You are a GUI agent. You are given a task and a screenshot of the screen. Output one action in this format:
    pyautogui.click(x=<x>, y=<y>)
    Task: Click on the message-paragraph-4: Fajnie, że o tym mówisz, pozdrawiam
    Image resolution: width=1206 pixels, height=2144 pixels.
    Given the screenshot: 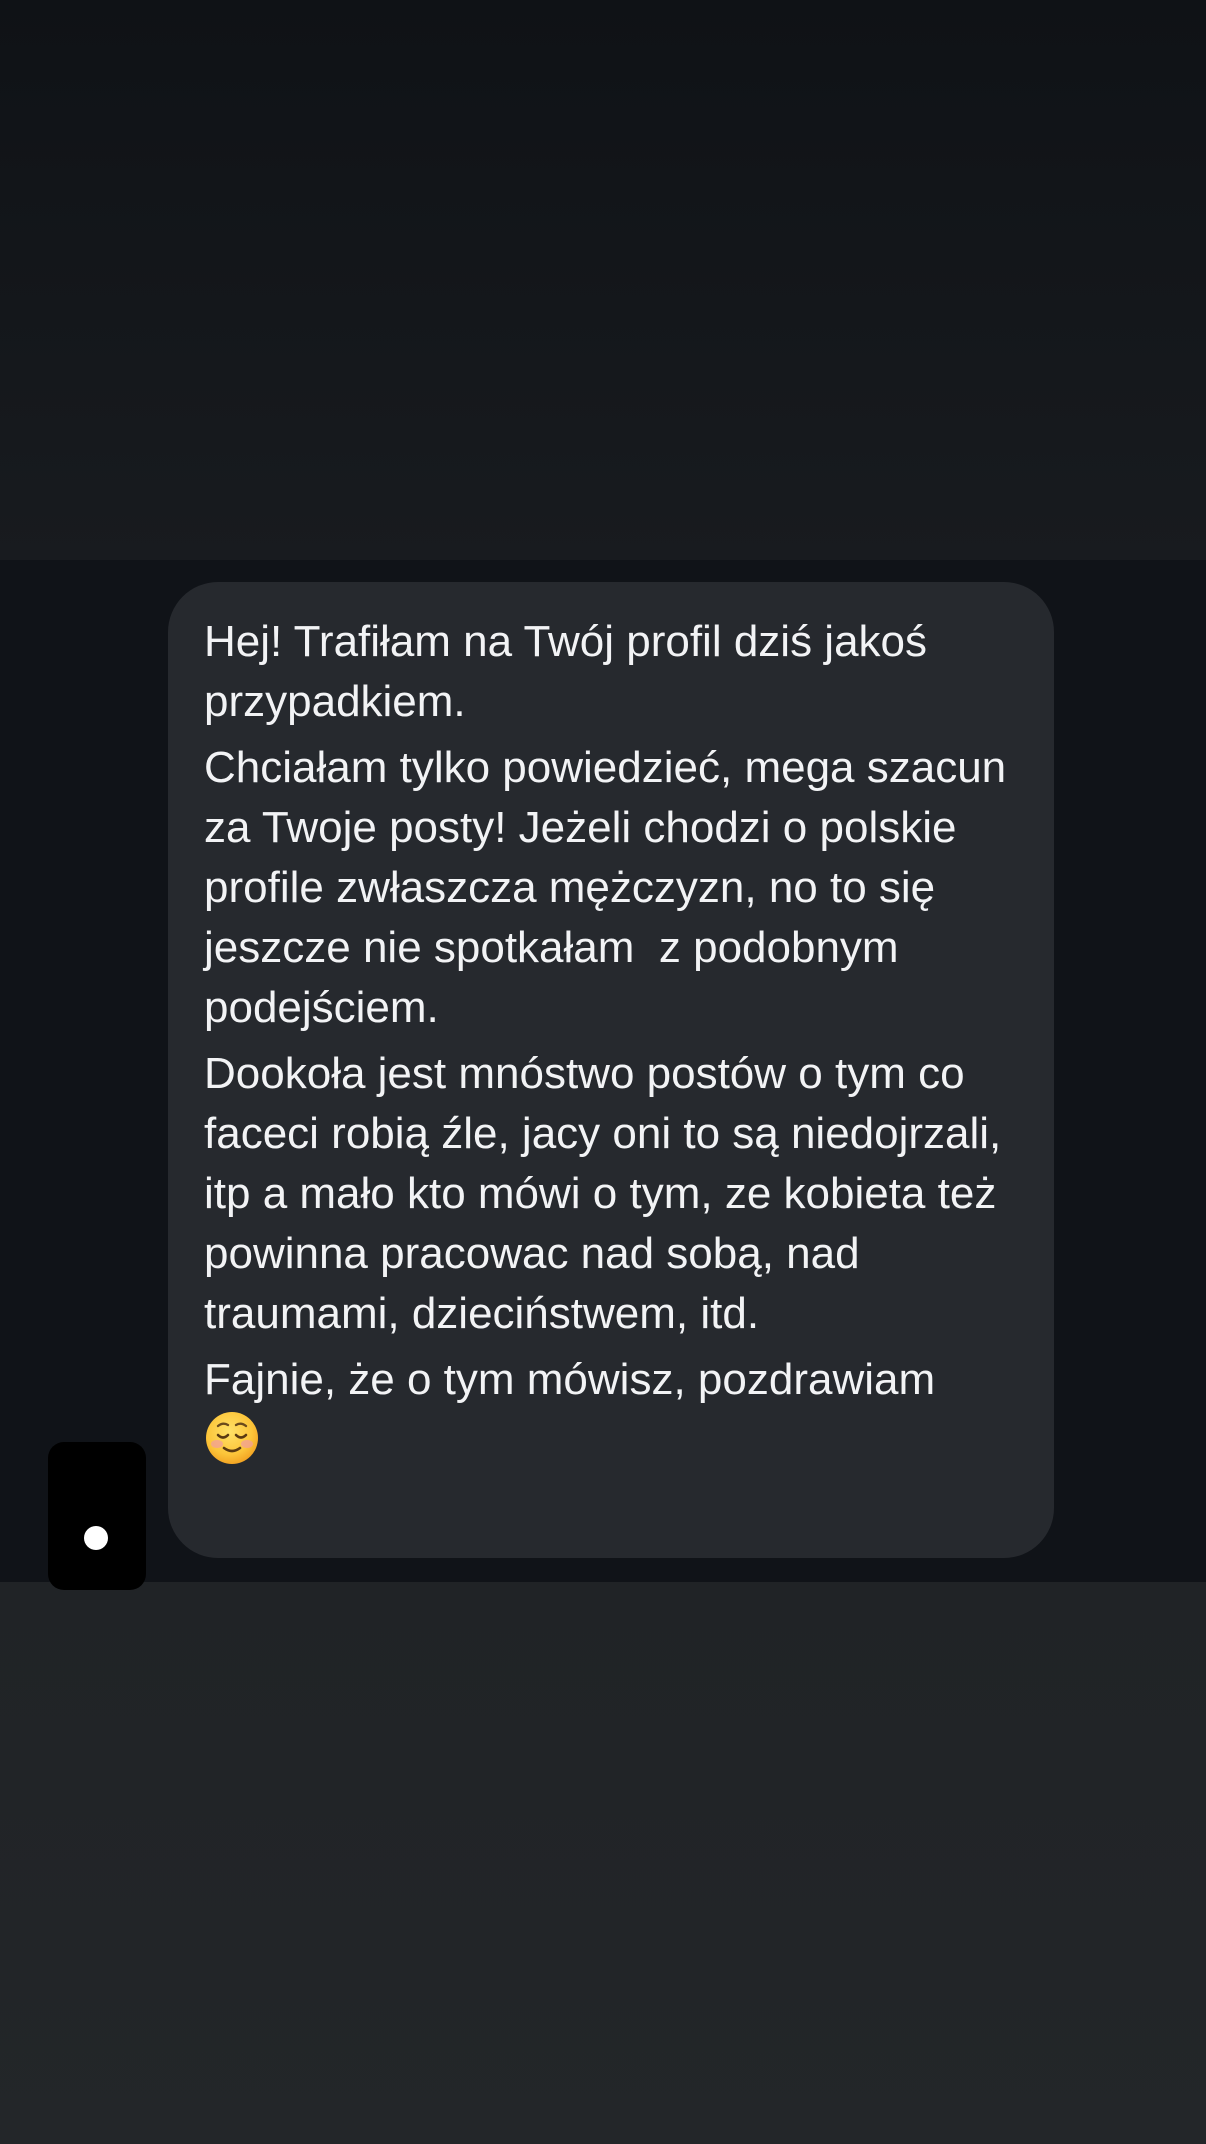 What is the action you would take?
    pyautogui.click(x=611, y=1412)
    